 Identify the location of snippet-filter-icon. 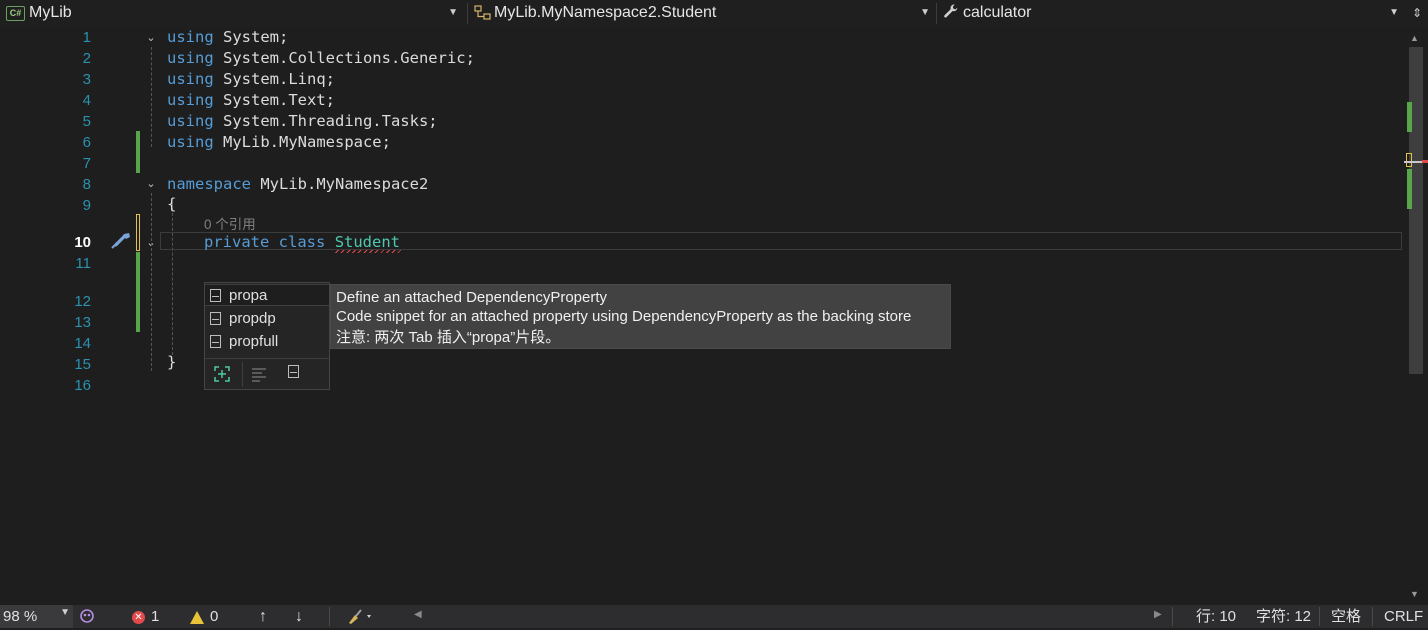
(293, 374).